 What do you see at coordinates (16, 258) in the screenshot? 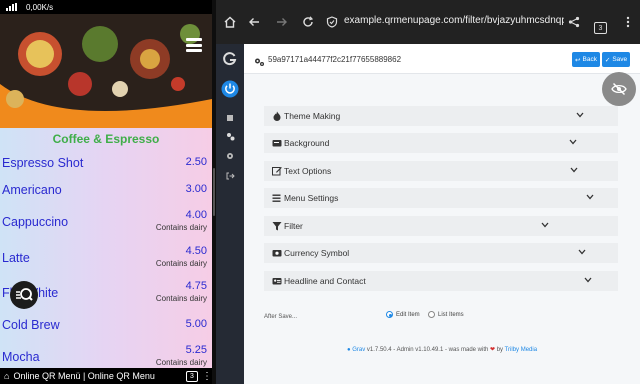
I see `item-name: Latte` at bounding box center [16, 258].